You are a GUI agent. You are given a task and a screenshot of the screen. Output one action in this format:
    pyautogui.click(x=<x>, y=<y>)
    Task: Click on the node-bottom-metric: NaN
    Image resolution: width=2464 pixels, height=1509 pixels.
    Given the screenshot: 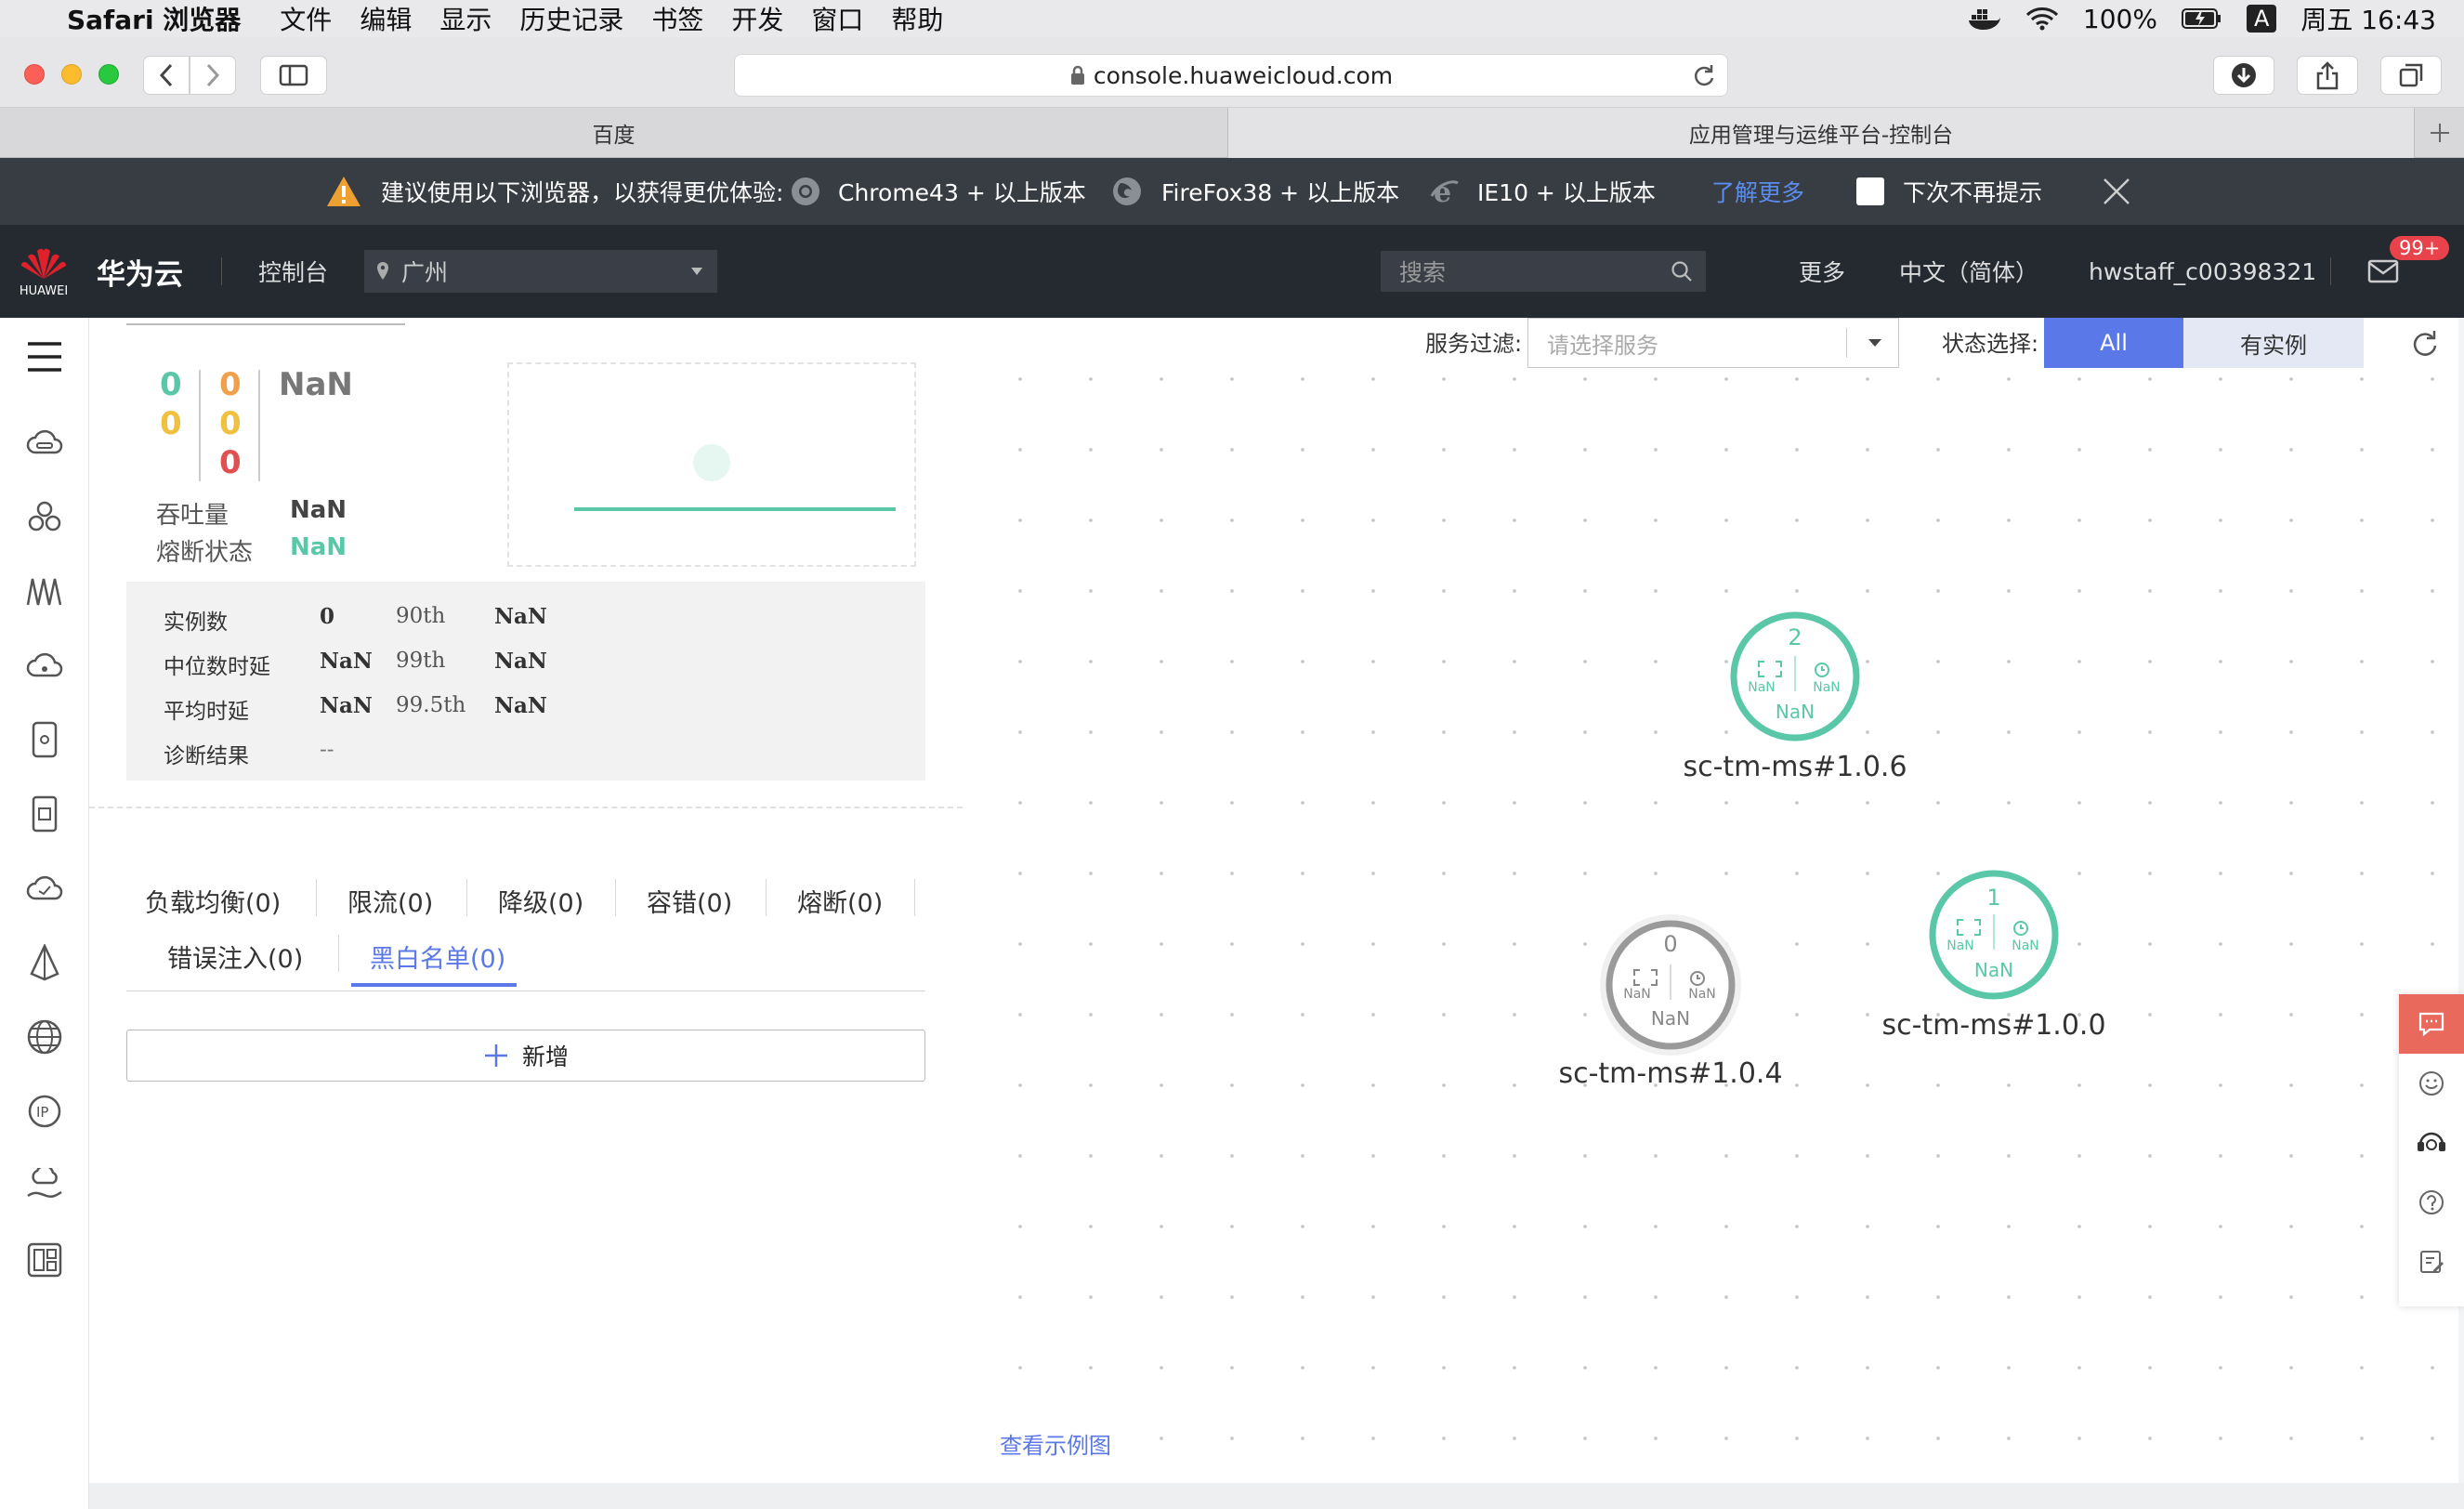 What is the action you would take?
    pyautogui.click(x=1795, y=712)
    